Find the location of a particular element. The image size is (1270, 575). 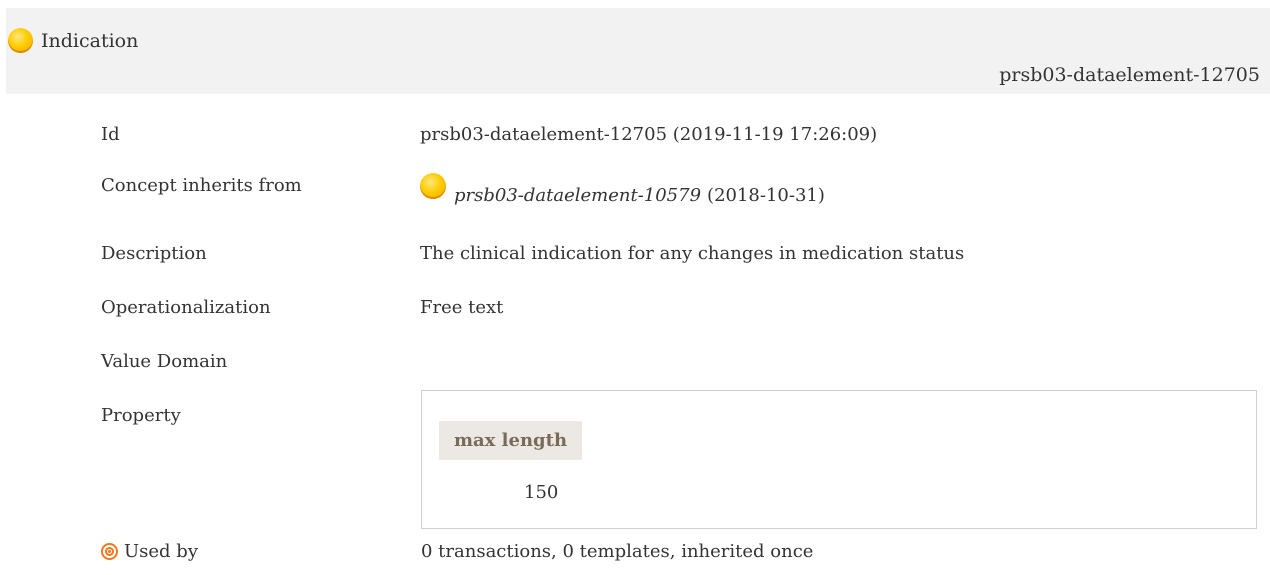

concept-title-row: Indication is located at coordinates (73, 40).